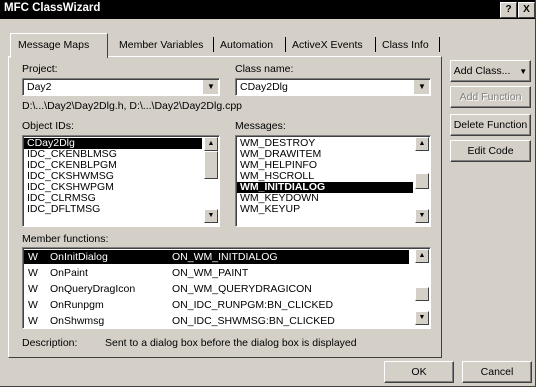  I want to click on close-button: X, so click(526, 10).